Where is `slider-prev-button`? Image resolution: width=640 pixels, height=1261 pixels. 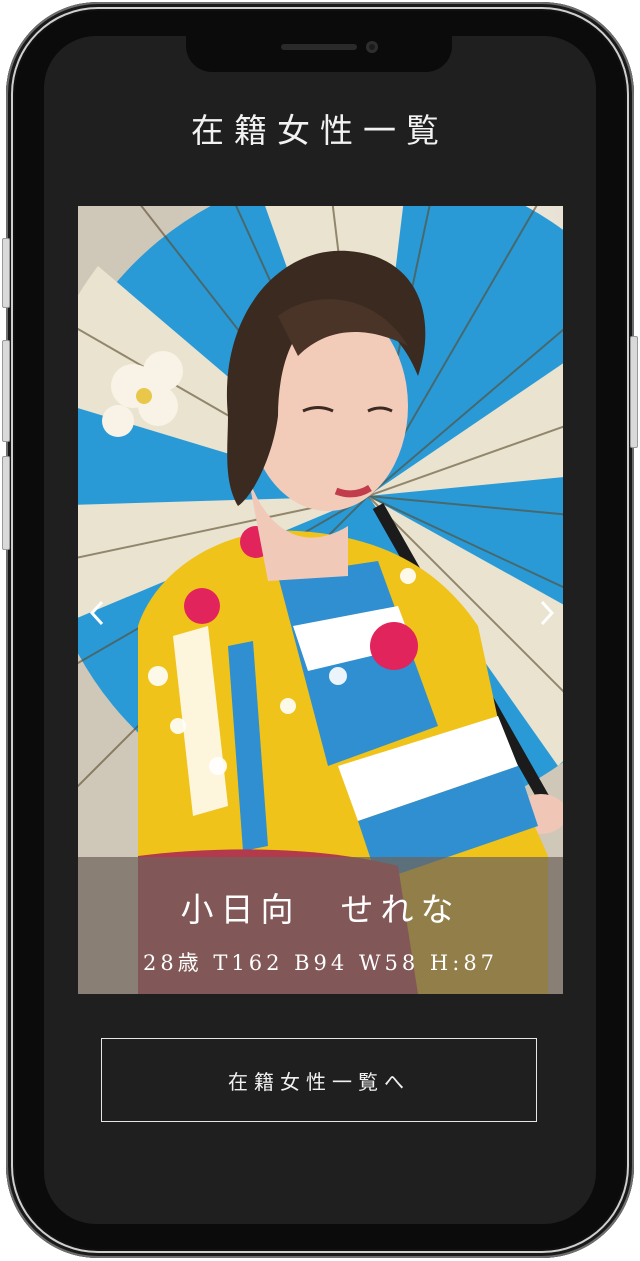 slider-prev-button is located at coordinates (97, 613).